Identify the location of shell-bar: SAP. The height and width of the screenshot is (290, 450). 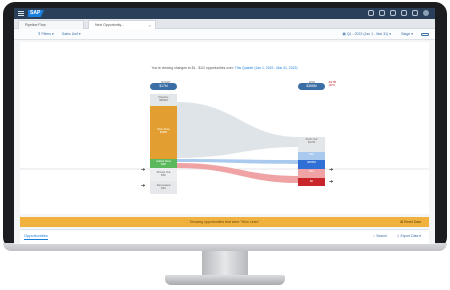
(224, 13).